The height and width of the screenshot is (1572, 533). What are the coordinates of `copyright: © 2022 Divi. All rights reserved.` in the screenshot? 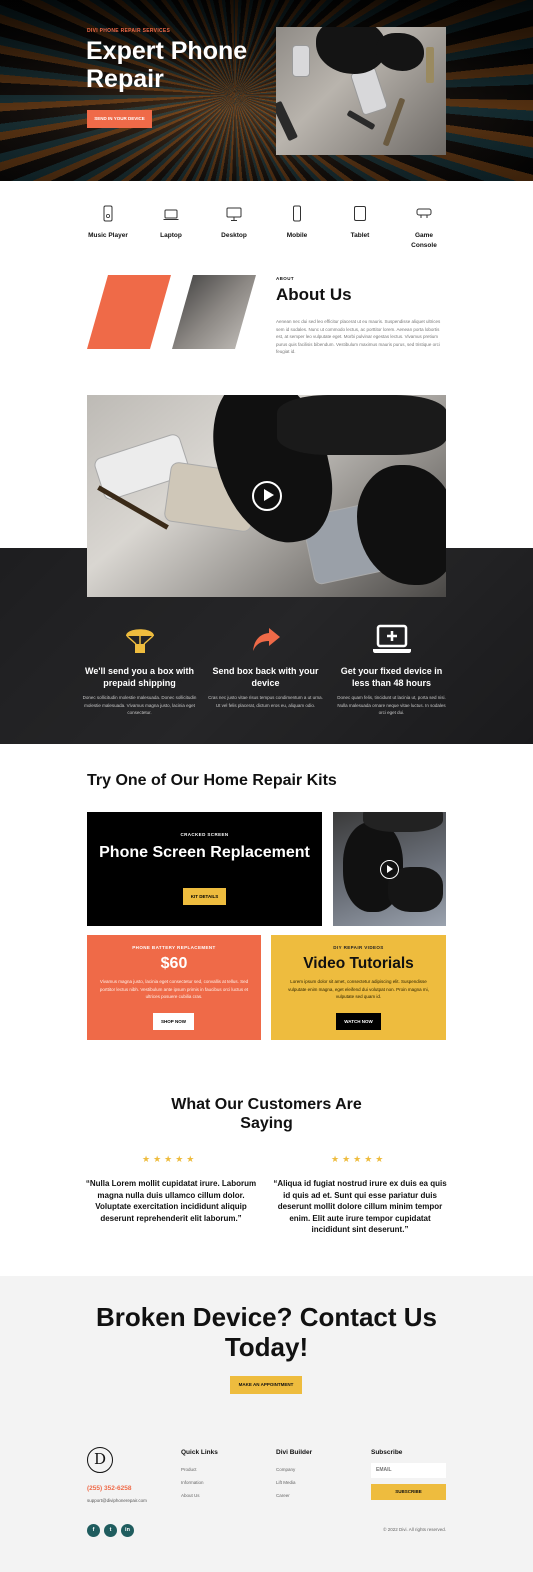 It's located at (414, 1529).